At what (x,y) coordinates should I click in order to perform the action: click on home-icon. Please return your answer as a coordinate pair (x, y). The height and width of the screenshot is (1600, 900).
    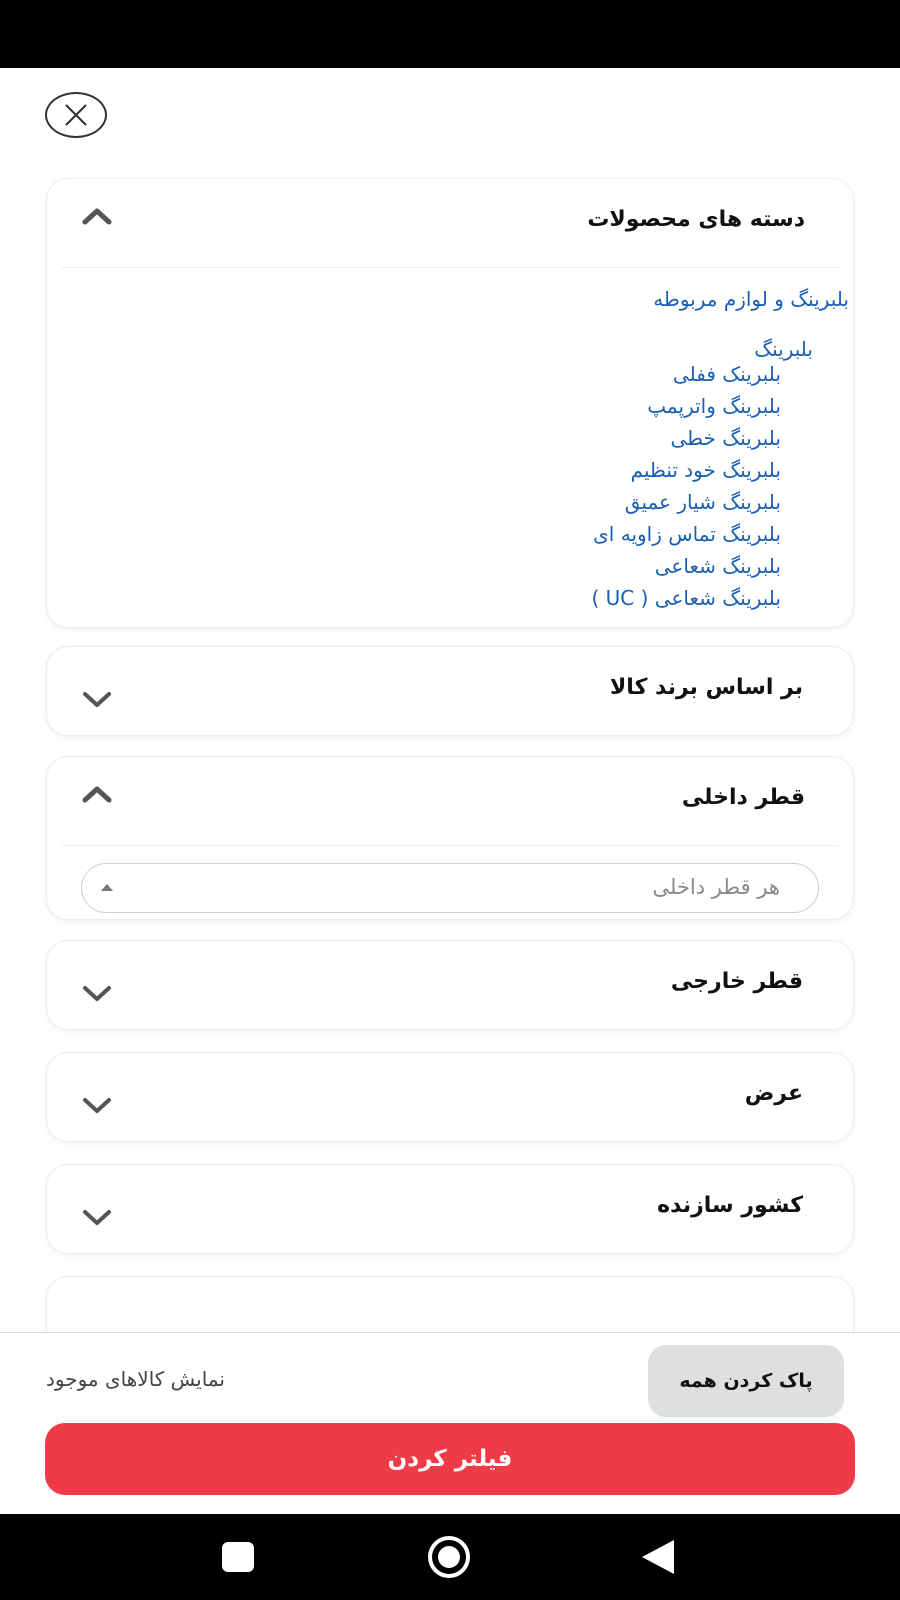
    Looking at the image, I should click on (449, 1557).